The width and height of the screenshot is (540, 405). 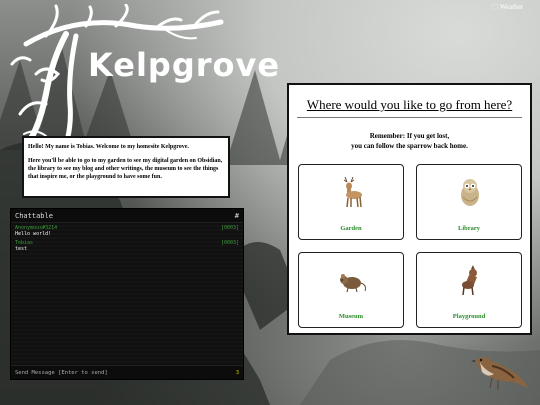 I want to click on garden-label: Garden, so click(x=351, y=228).